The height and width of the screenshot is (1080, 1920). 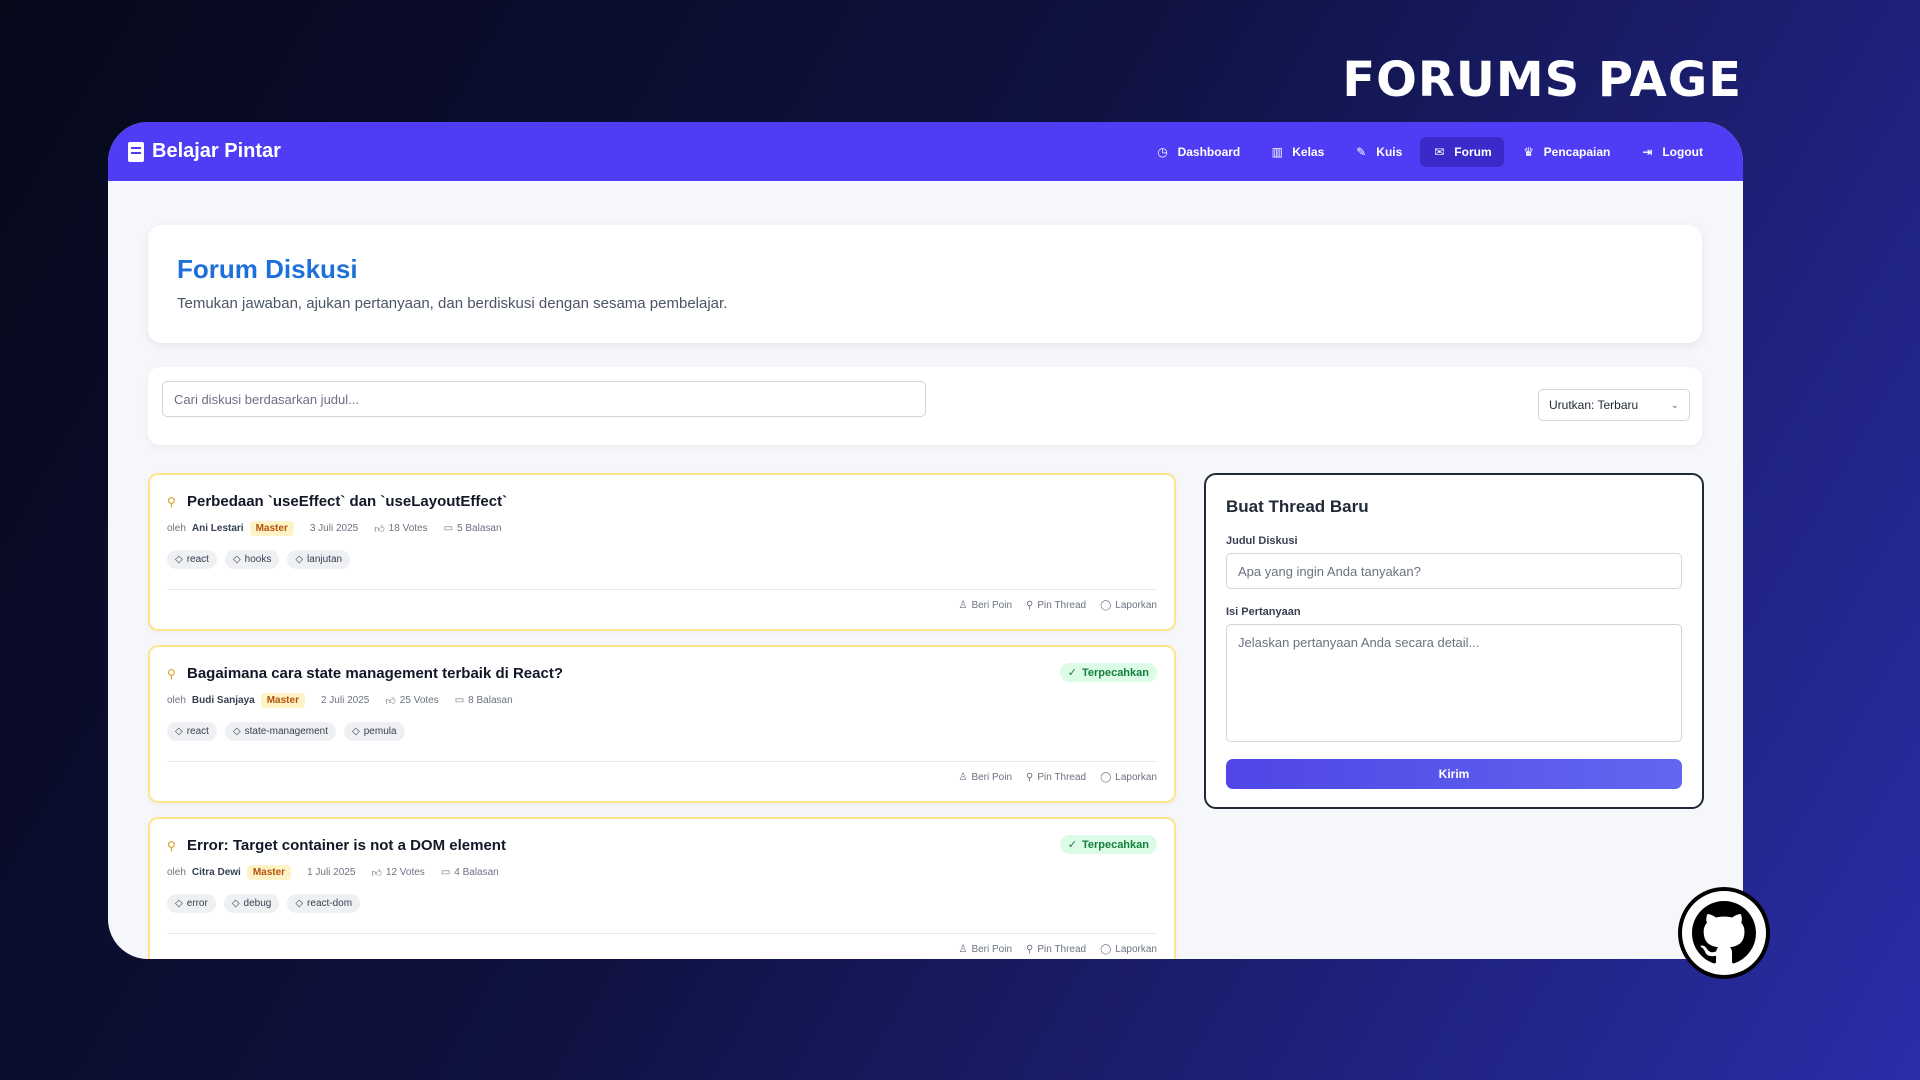 I want to click on brand-name: Belajar Pintar, so click(x=216, y=151).